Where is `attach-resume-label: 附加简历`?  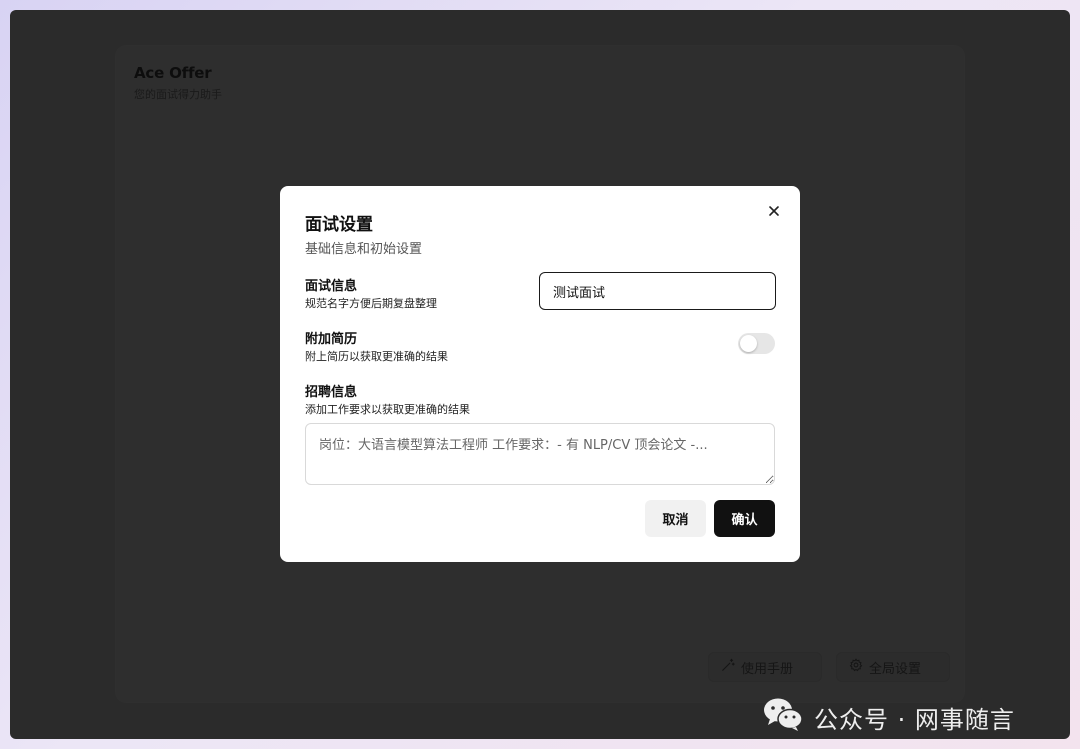 attach-resume-label: 附加简历 is located at coordinates (331, 339).